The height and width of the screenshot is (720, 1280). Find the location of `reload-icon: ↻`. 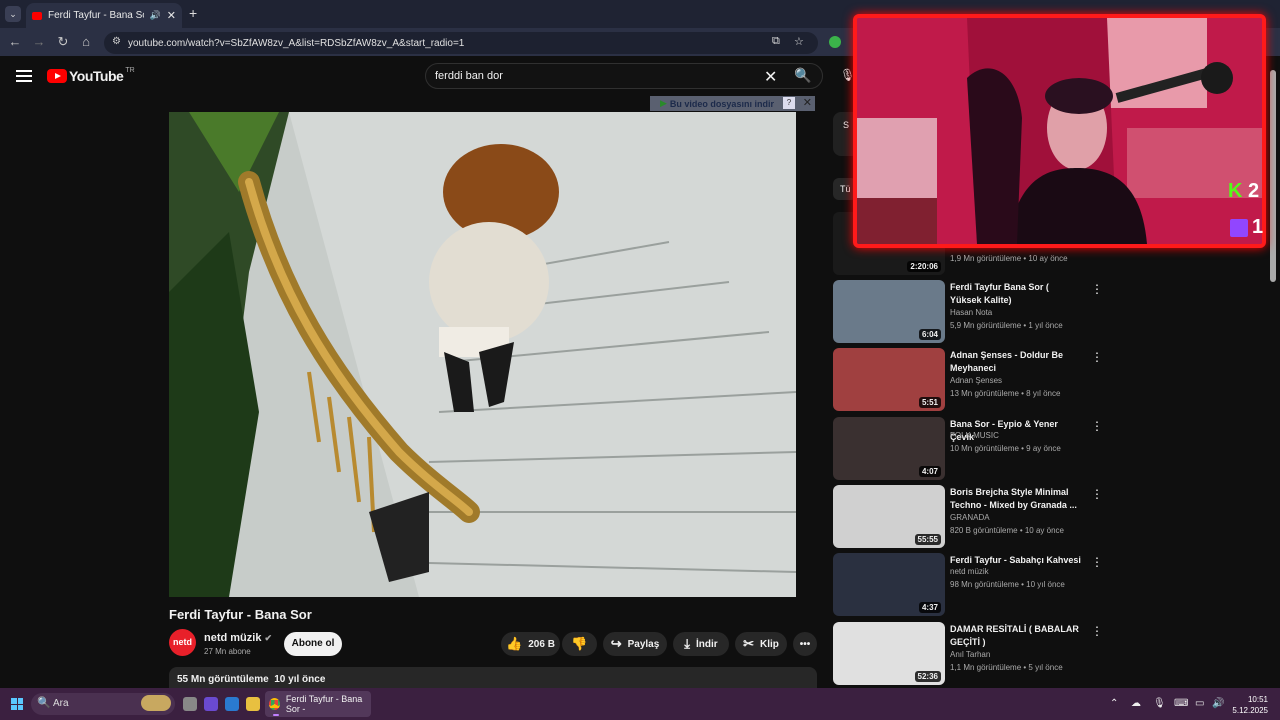

reload-icon: ↻ is located at coordinates (63, 42).